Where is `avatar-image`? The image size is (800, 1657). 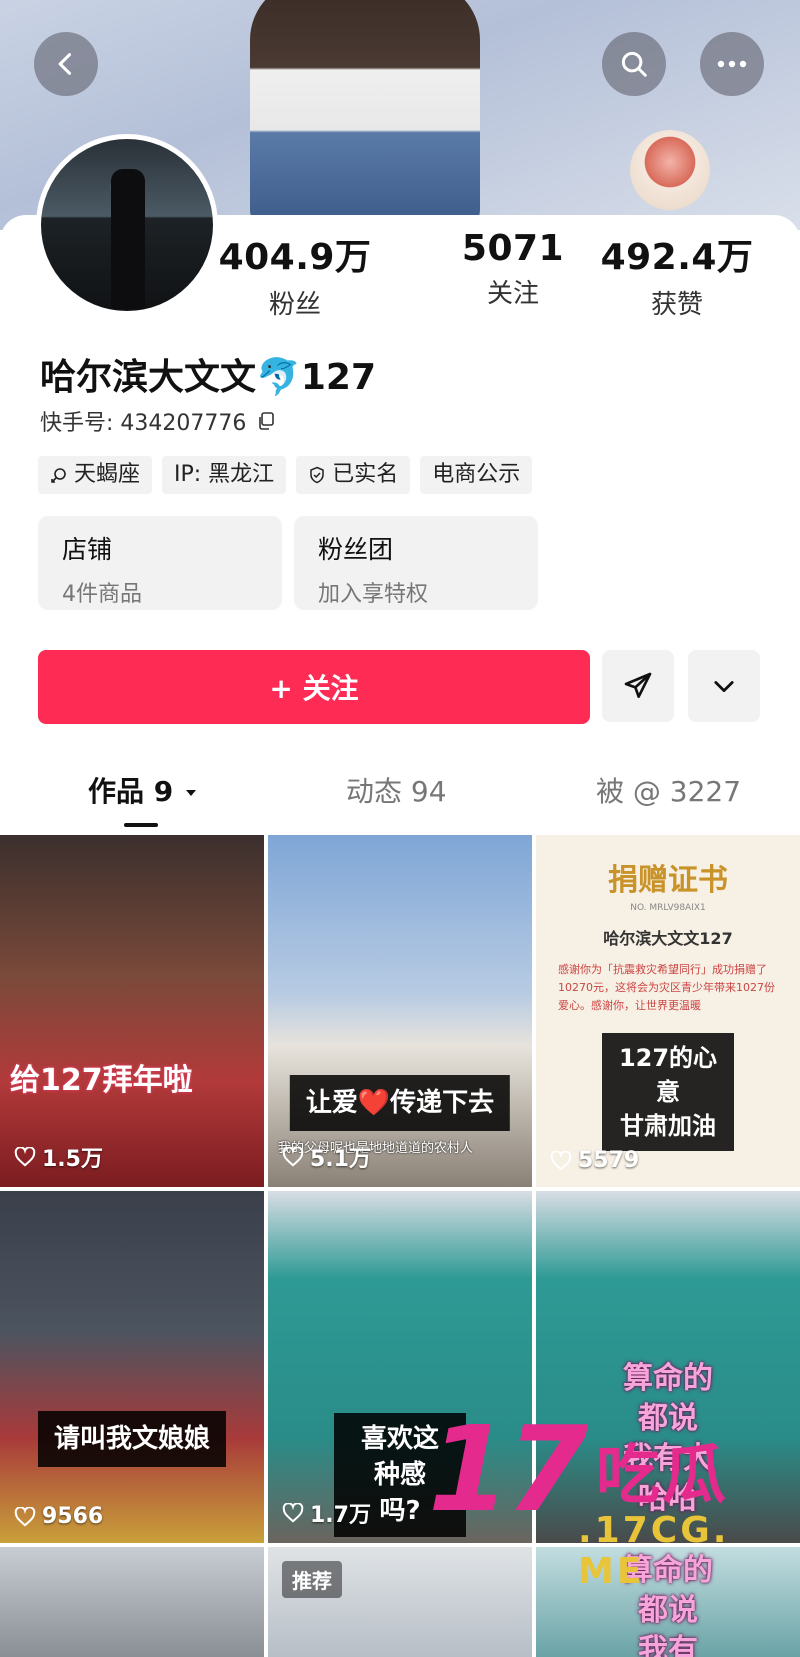
avatar-image is located at coordinates (127, 225).